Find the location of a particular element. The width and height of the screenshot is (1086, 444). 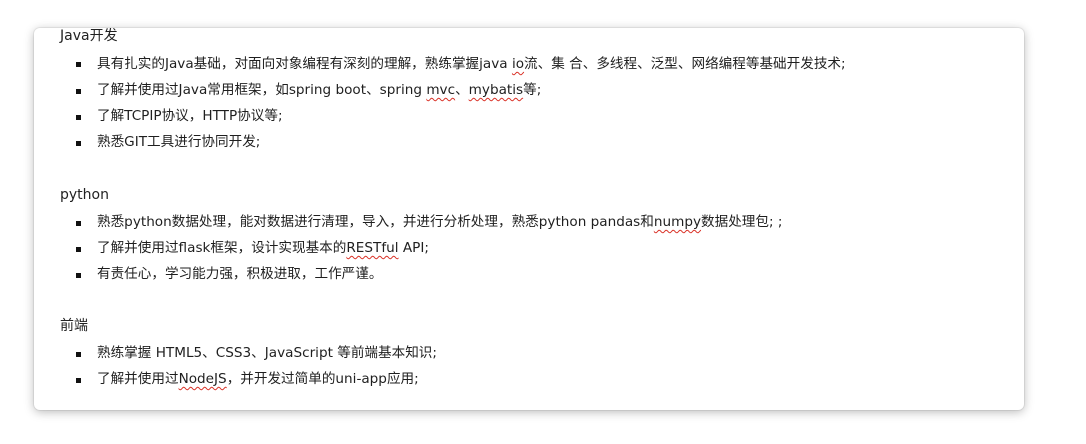

list-item: 熟悉GIT工具进行协同开发; is located at coordinates (179, 142).